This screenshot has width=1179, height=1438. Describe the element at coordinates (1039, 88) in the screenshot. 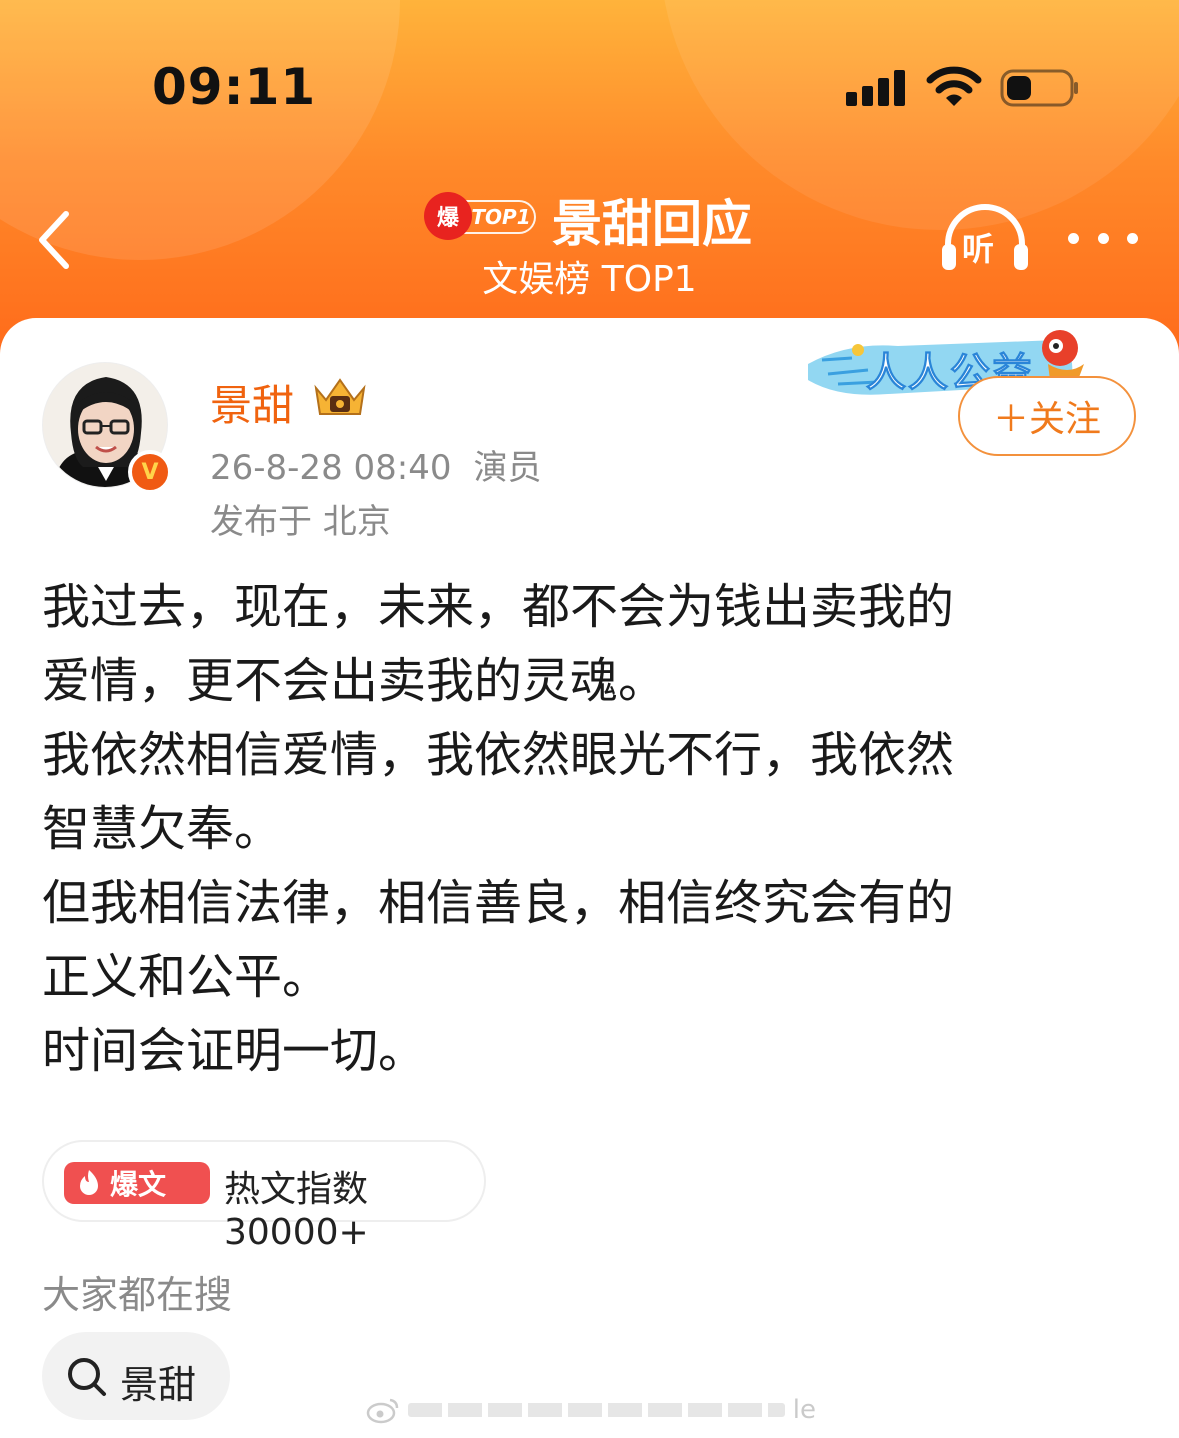

I see `battery-icon` at that location.